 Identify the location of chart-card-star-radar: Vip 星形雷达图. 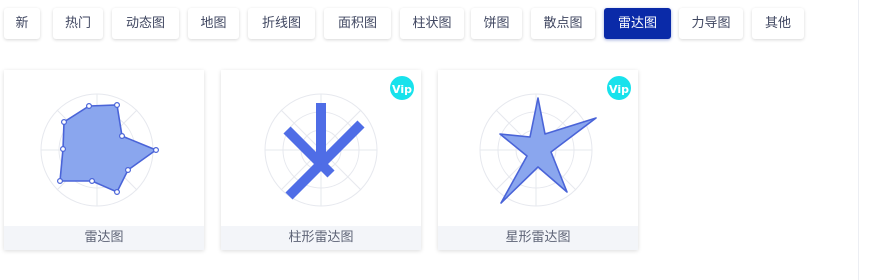
(538, 160).